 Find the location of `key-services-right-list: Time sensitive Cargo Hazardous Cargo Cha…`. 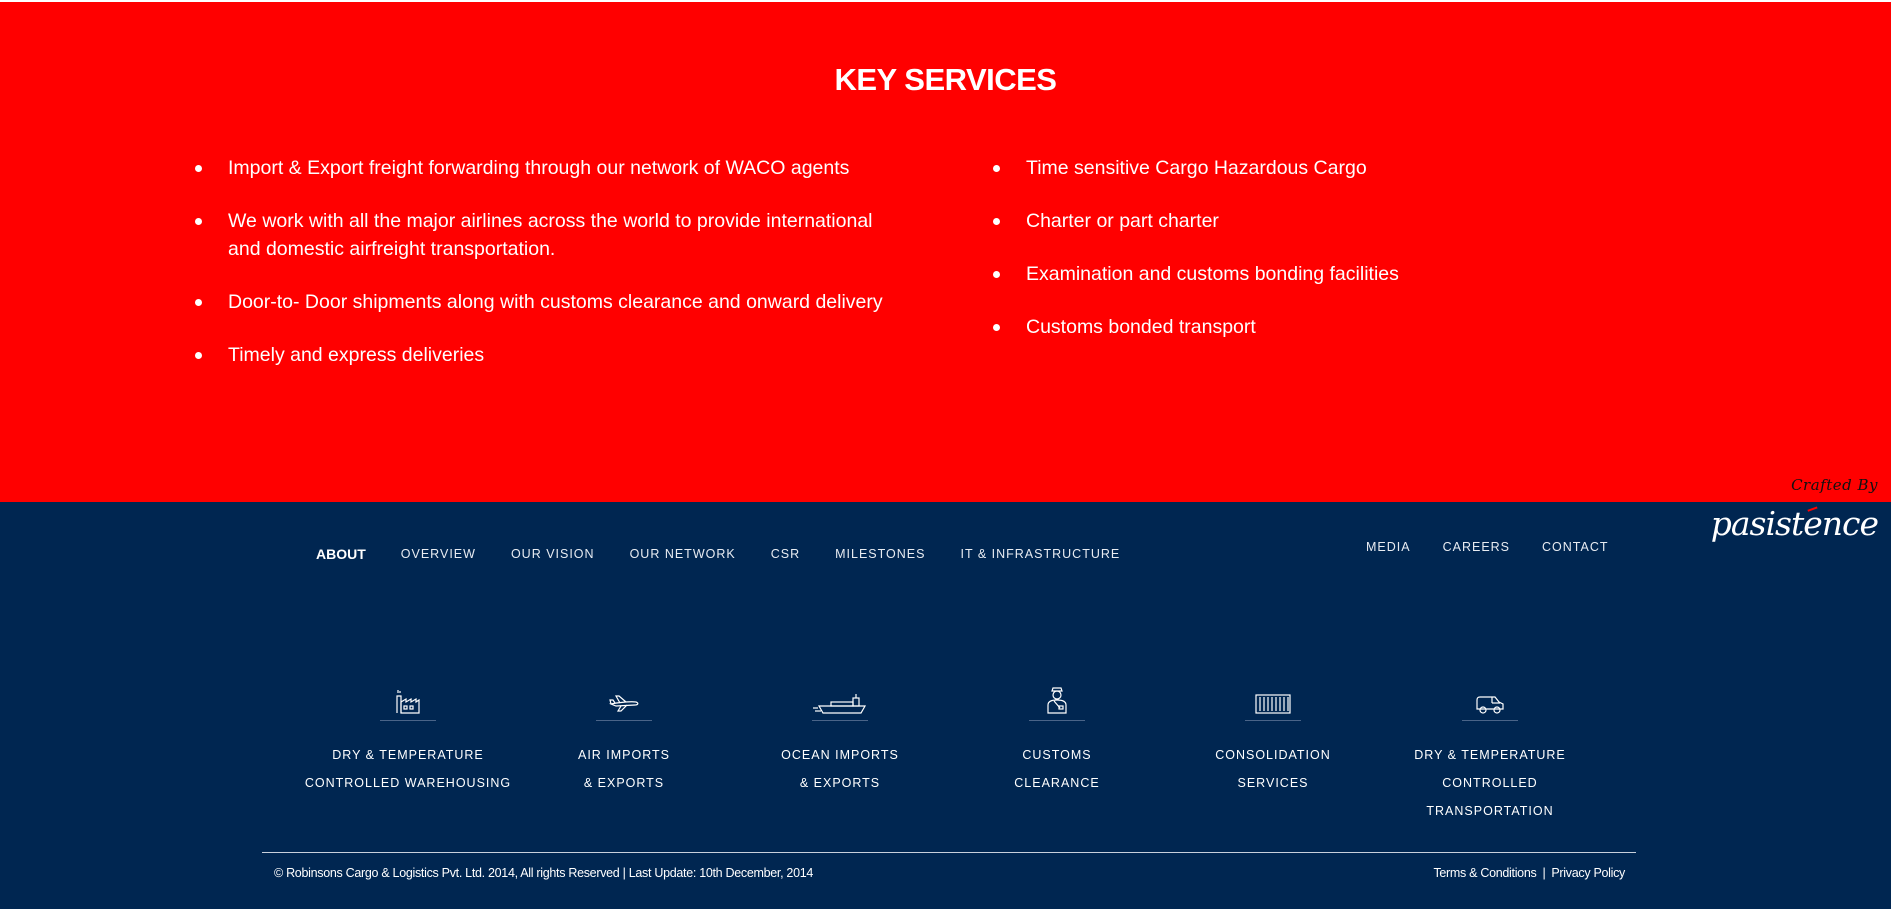

key-services-right-list: Time sensitive Cargo Hazardous Cargo Cha… is located at coordinates (1273, 260).